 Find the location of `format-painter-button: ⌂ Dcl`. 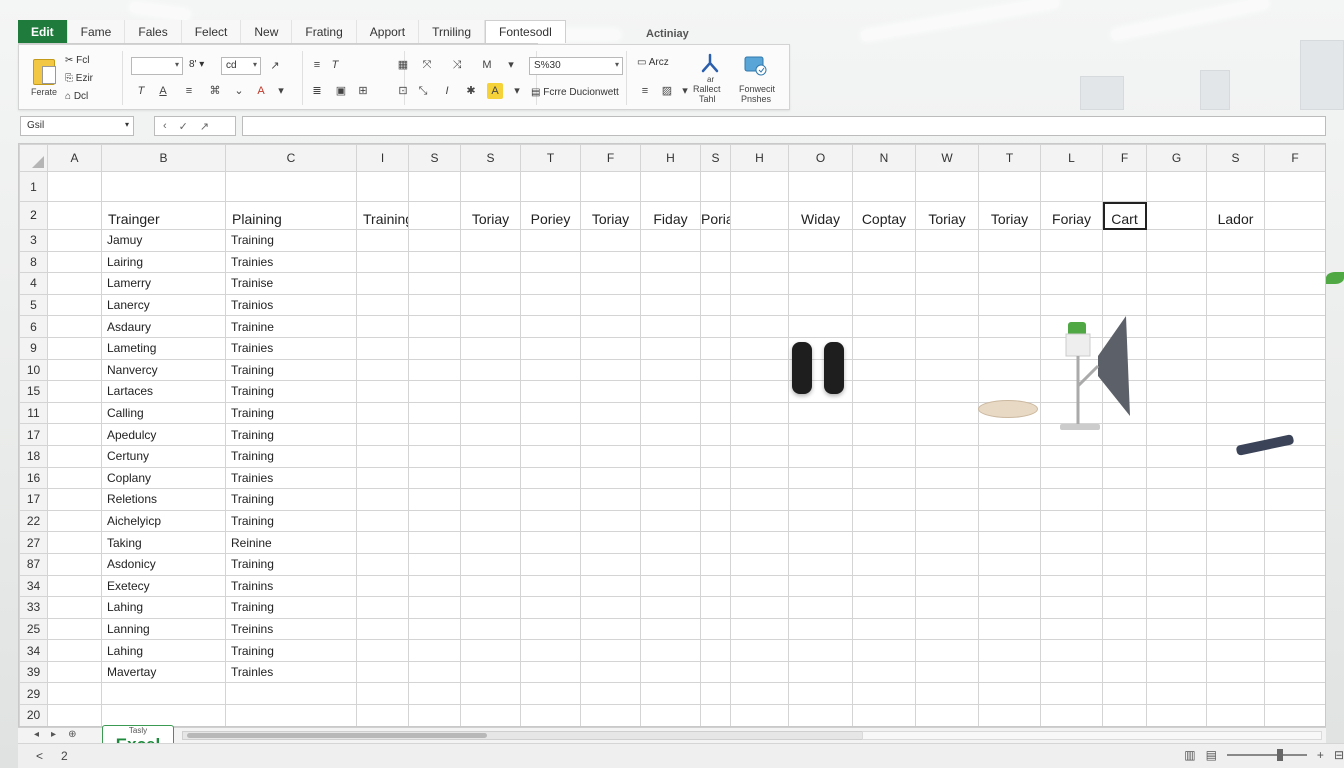

format-painter-button: ⌂ Dcl is located at coordinates (76, 96).